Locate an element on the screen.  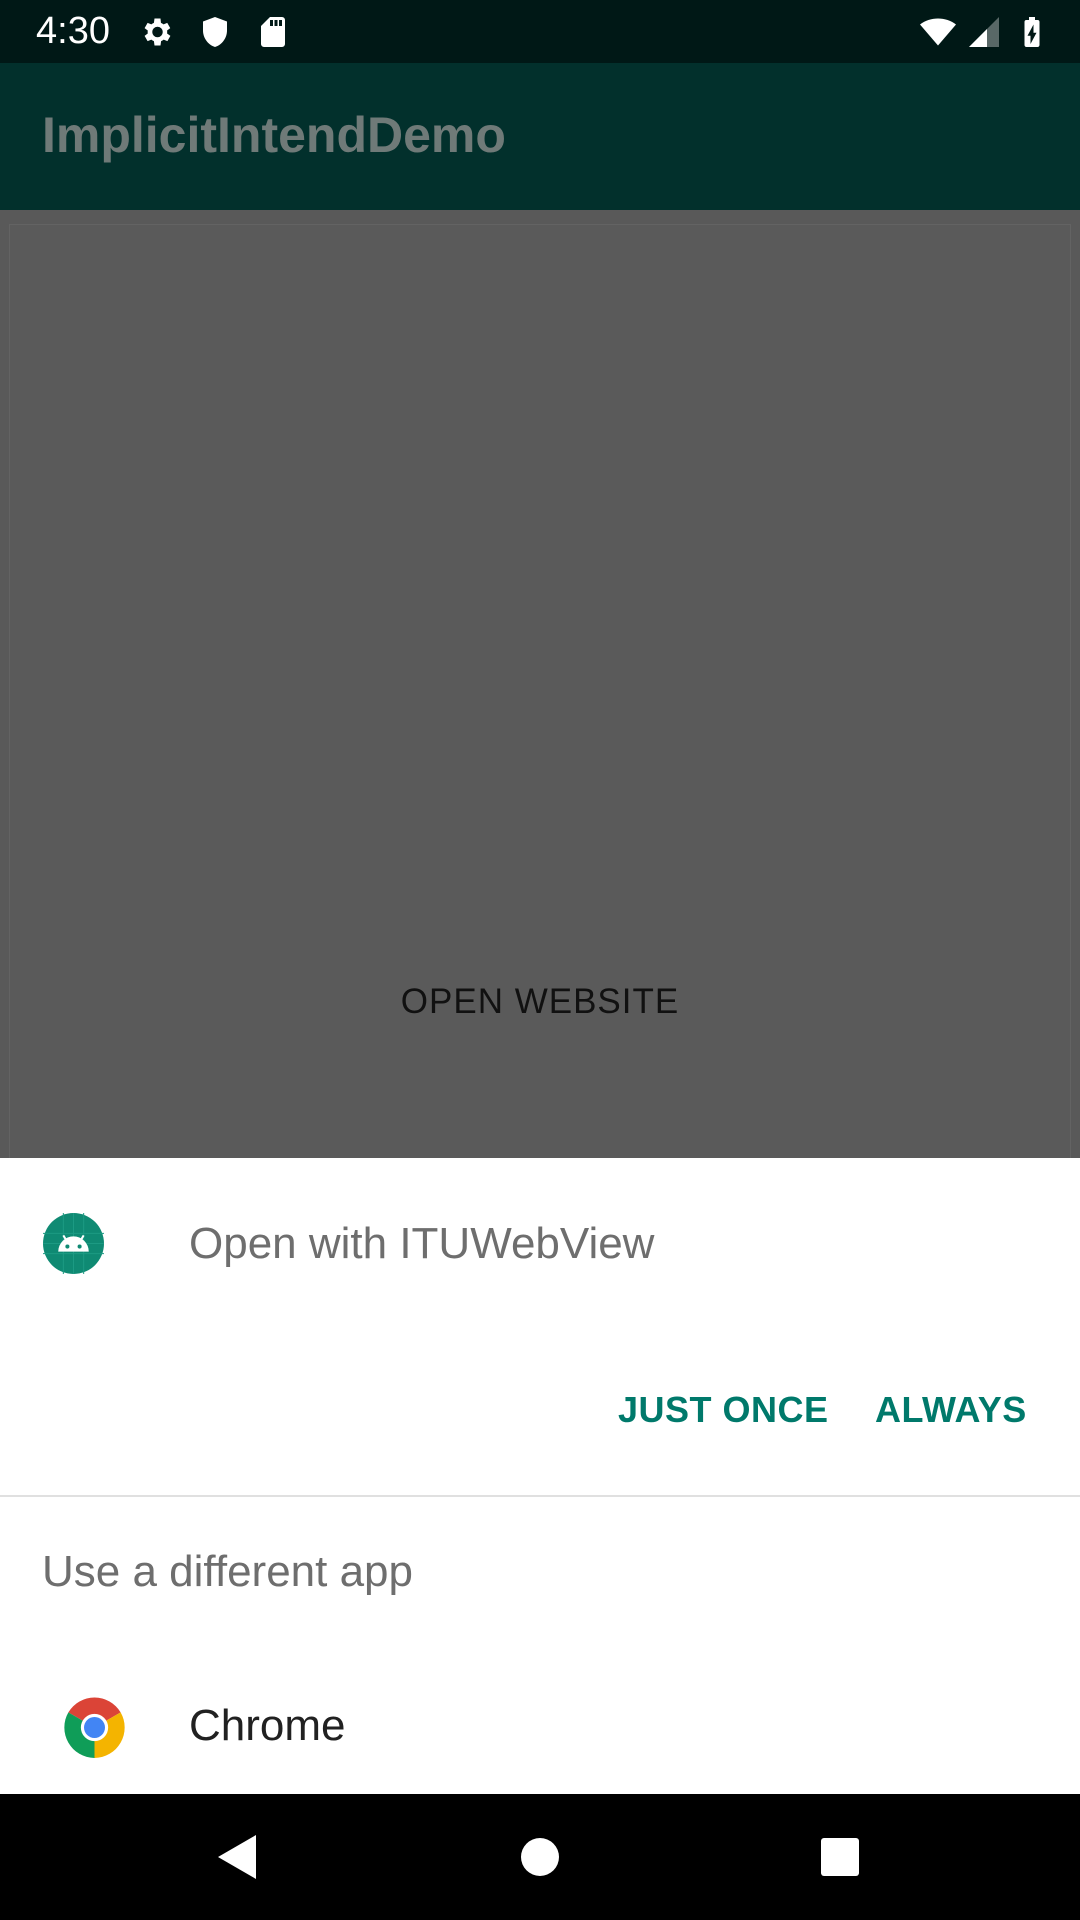
divider is located at coordinates (540, 1496).